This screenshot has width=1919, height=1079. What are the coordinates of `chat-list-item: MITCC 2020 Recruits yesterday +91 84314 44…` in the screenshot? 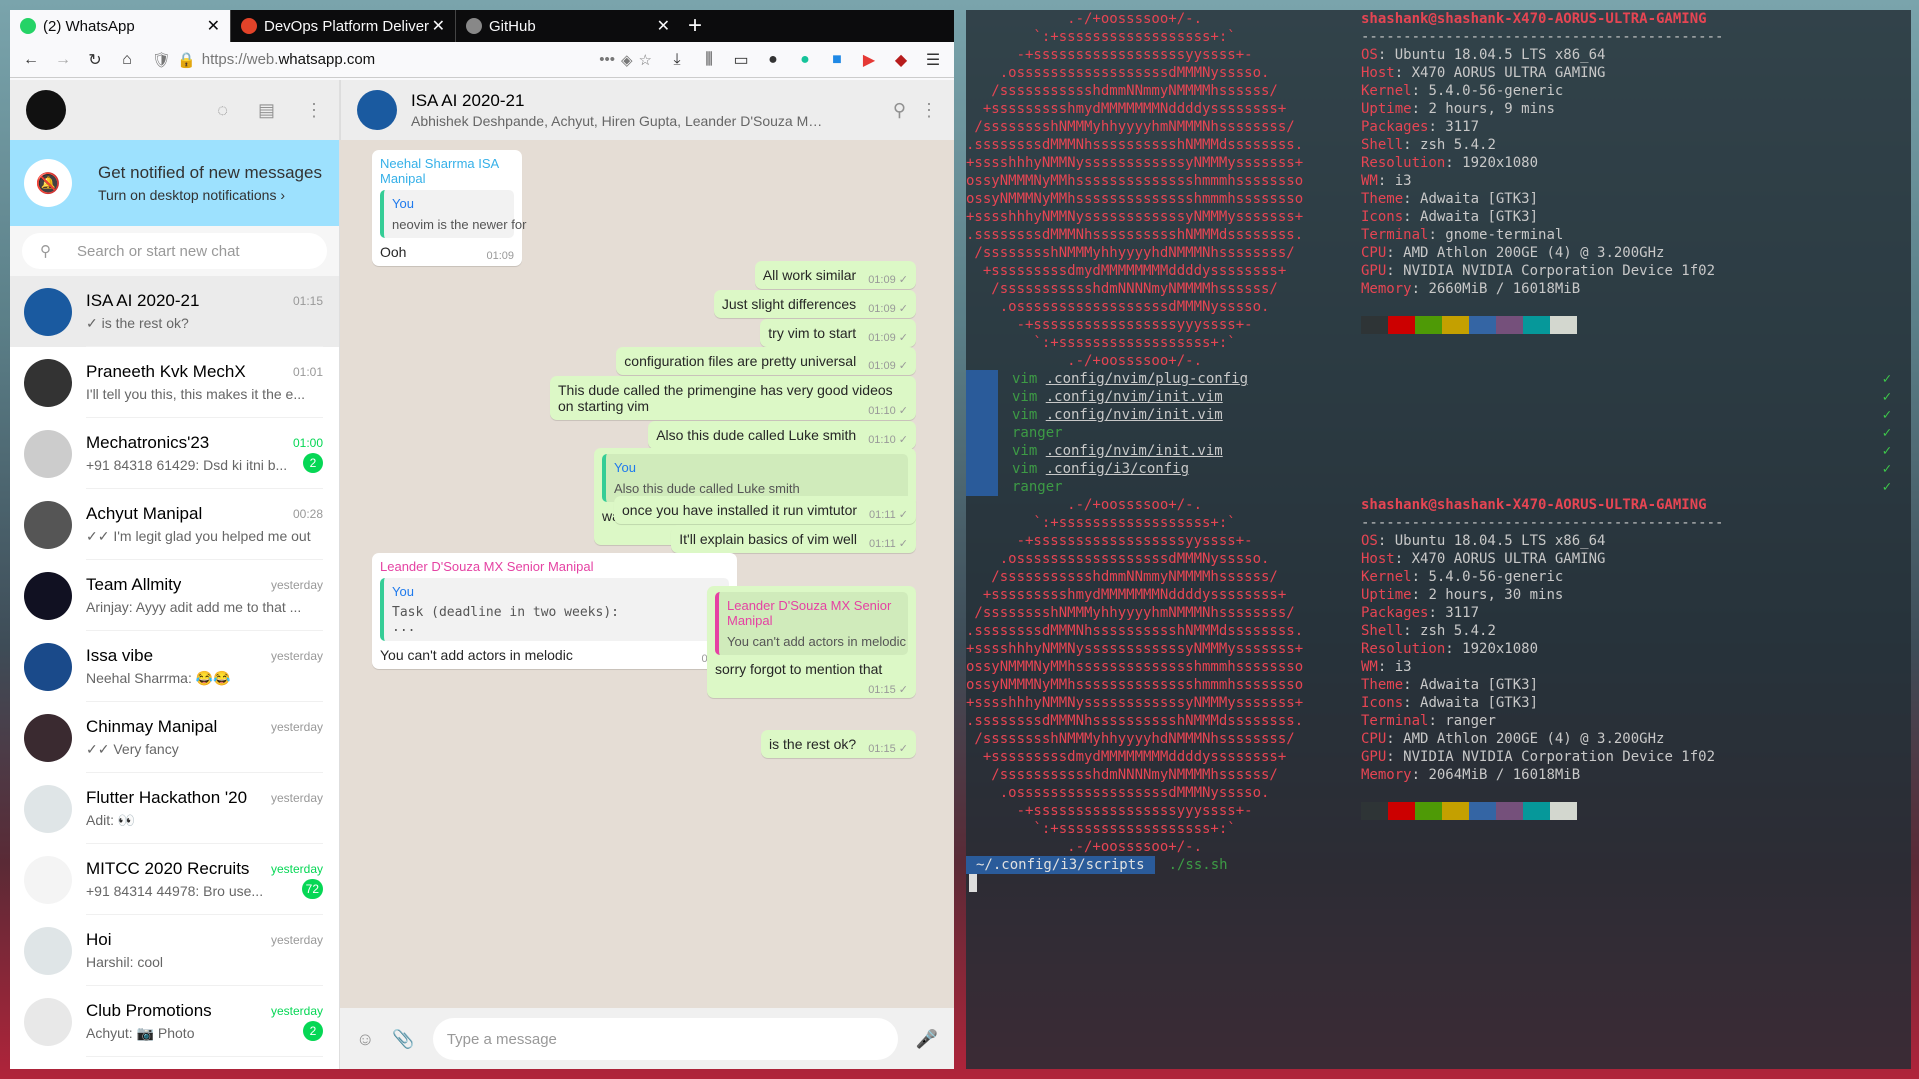 It's located at (174, 879).